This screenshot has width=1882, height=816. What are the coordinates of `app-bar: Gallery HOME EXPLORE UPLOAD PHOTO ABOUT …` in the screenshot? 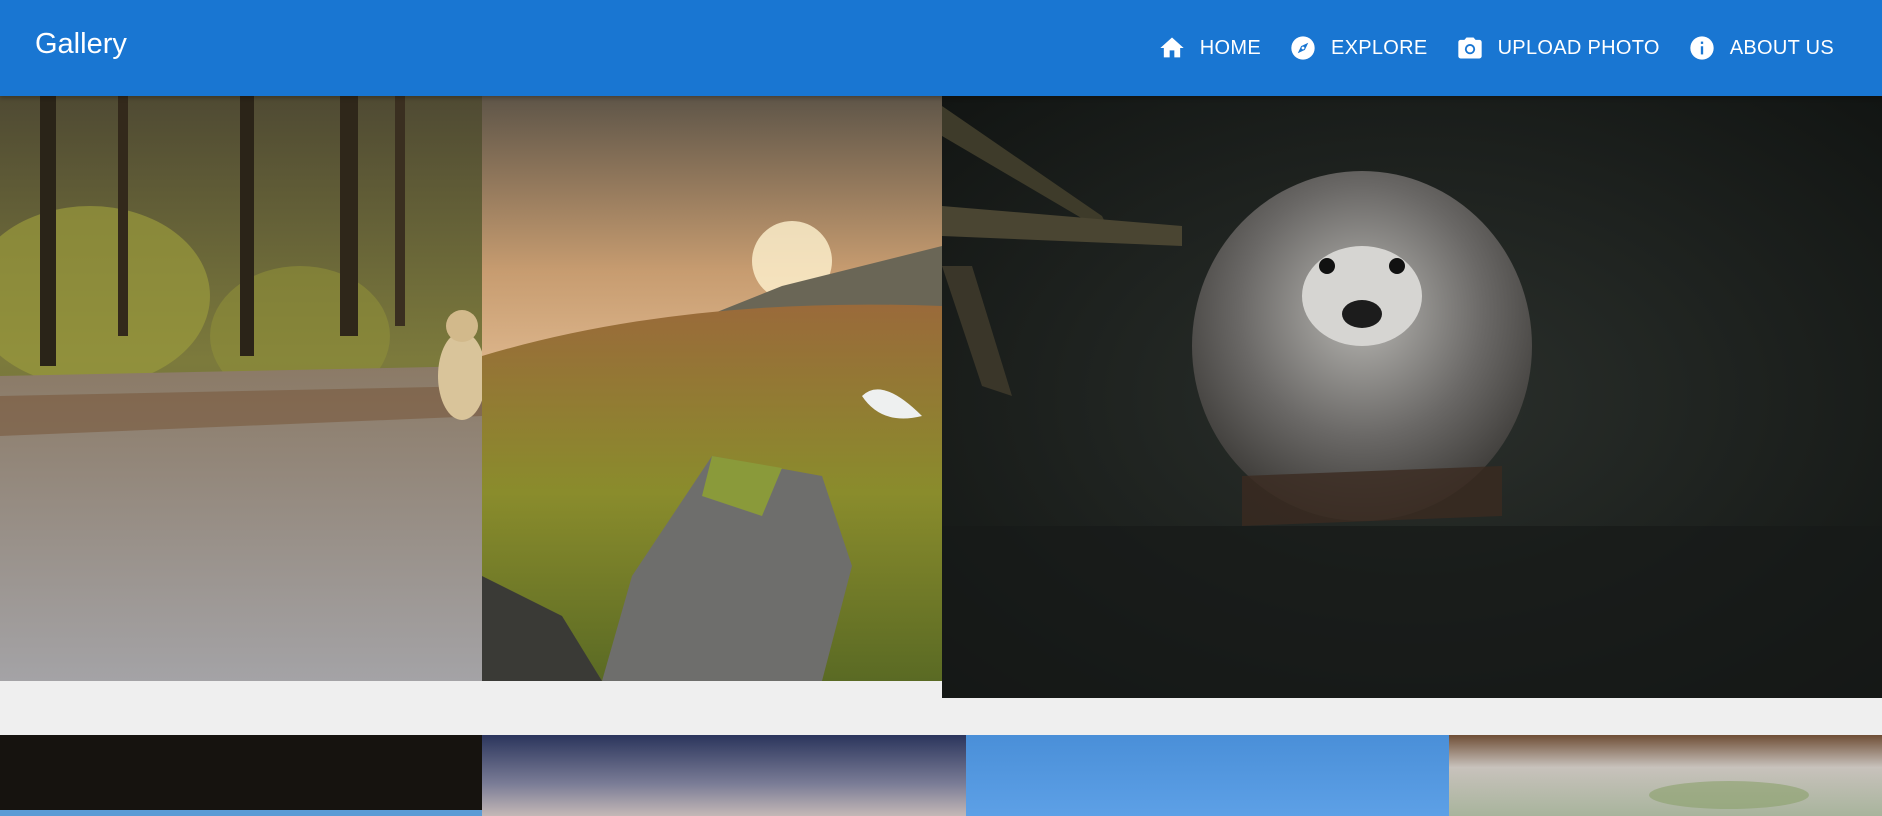 It's located at (941, 48).